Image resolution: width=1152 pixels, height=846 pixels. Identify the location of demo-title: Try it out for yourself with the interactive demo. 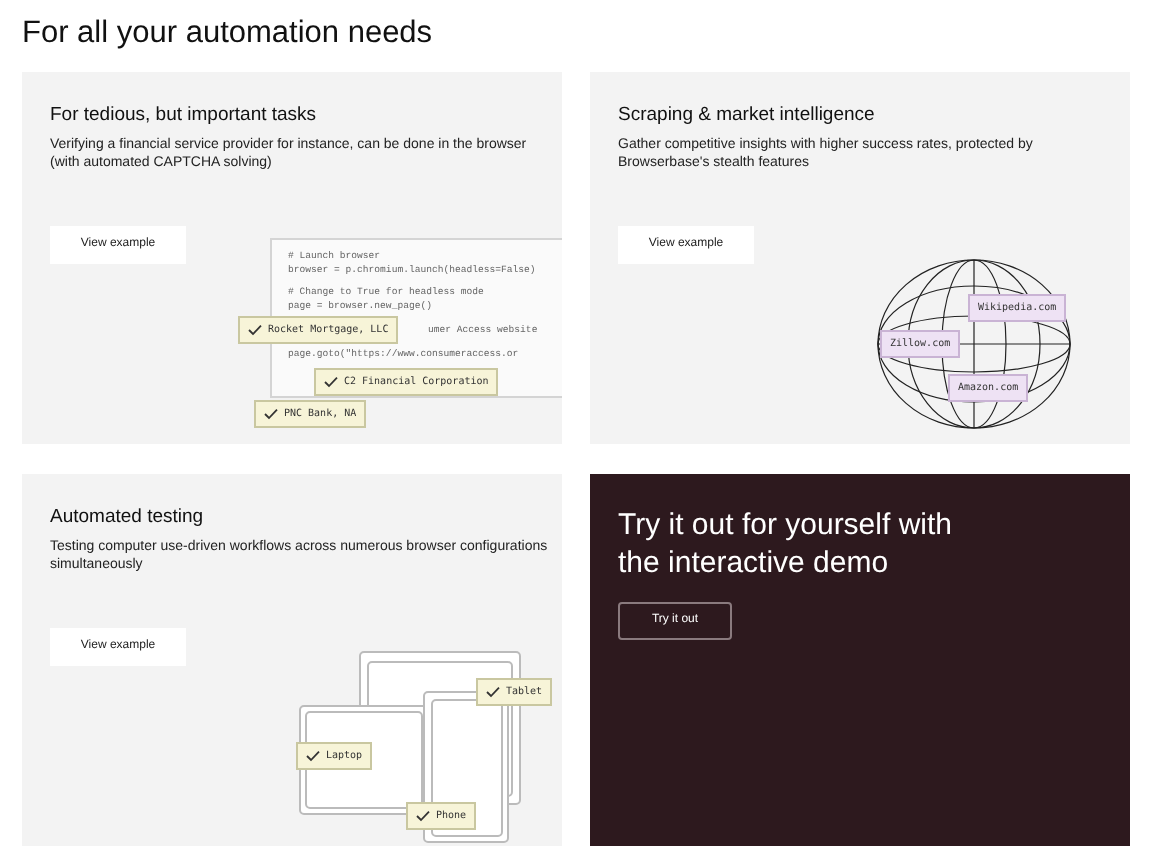
(786, 544).